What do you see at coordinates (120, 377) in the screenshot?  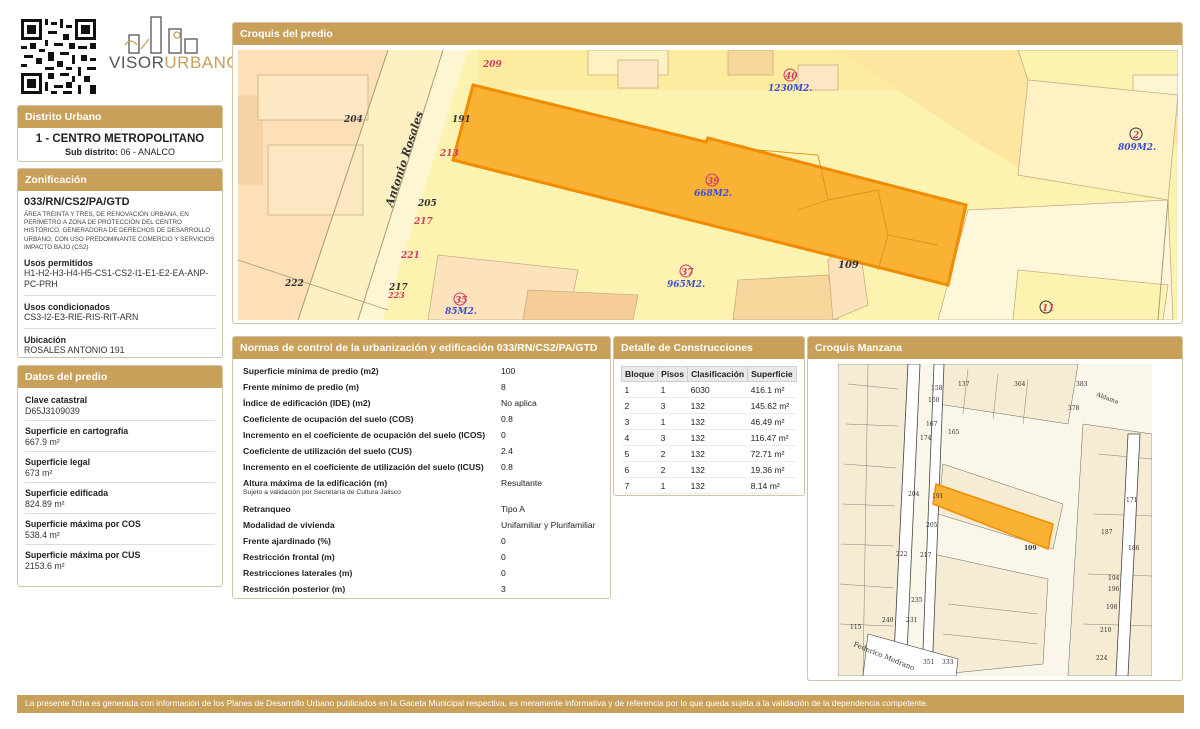 I see `panel-header: Datos del predio` at bounding box center [120, 377].